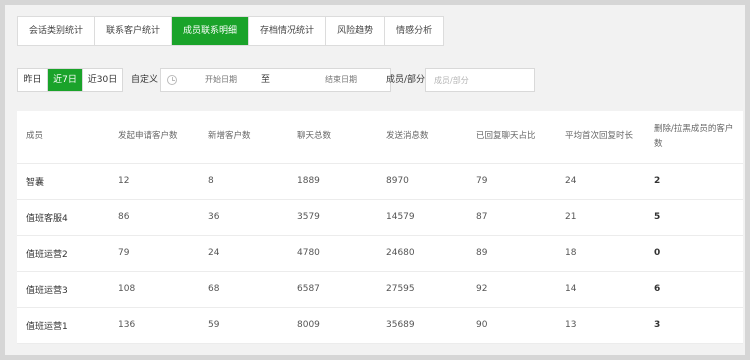  What do you see at coordinates (63, 325) in the screenshot?
I see `cell-member: 值班运营1` at bounding box center [63, 325].